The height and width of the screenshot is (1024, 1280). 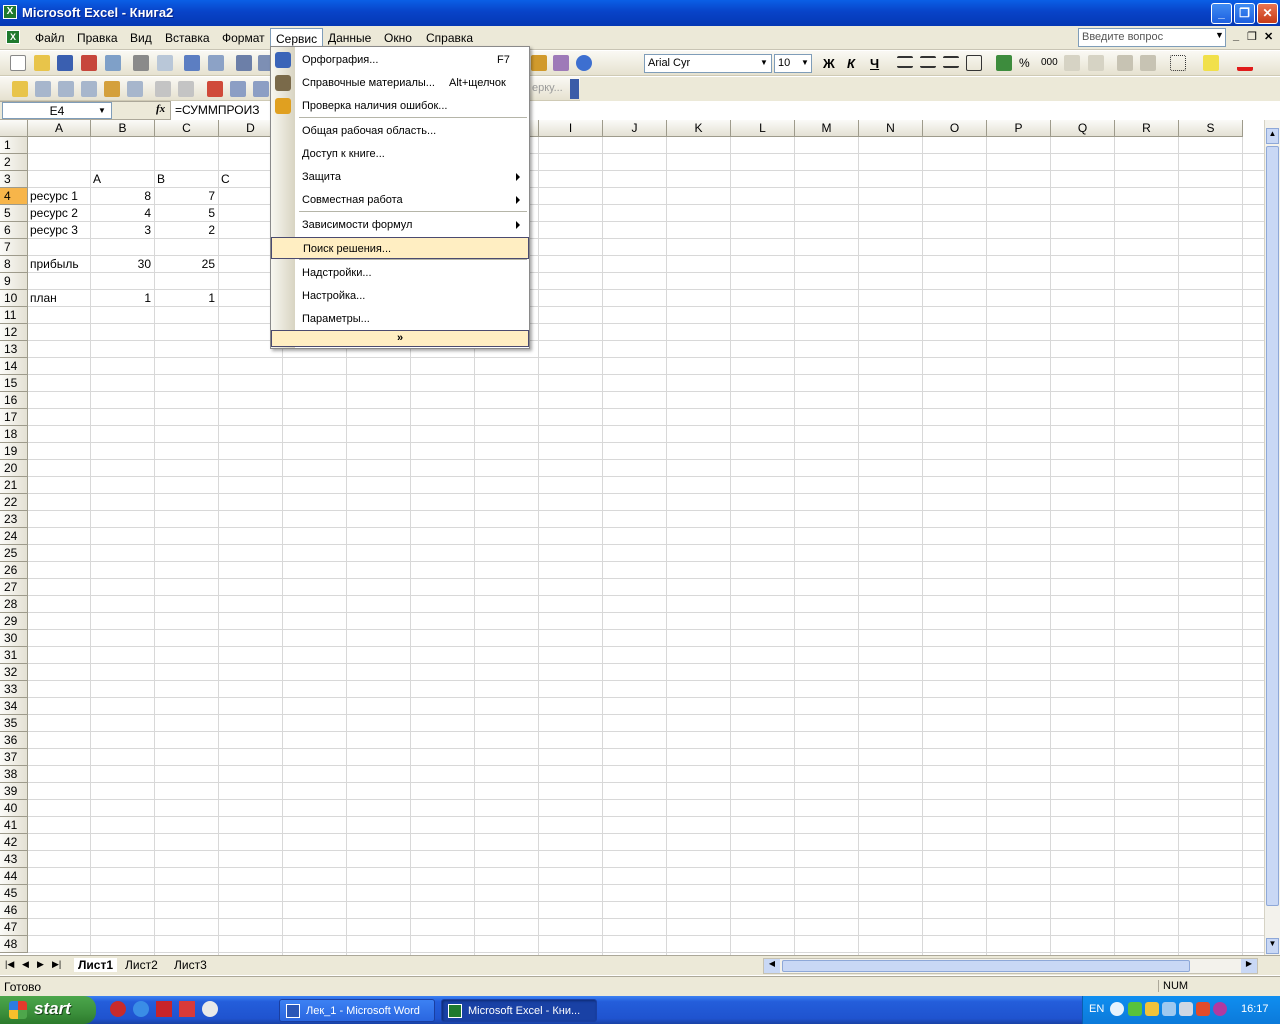 What do you see at coordinates (1148, 63) in the screenshot?
I see `increase-indent-icon` at bounding box center [1148, 63].